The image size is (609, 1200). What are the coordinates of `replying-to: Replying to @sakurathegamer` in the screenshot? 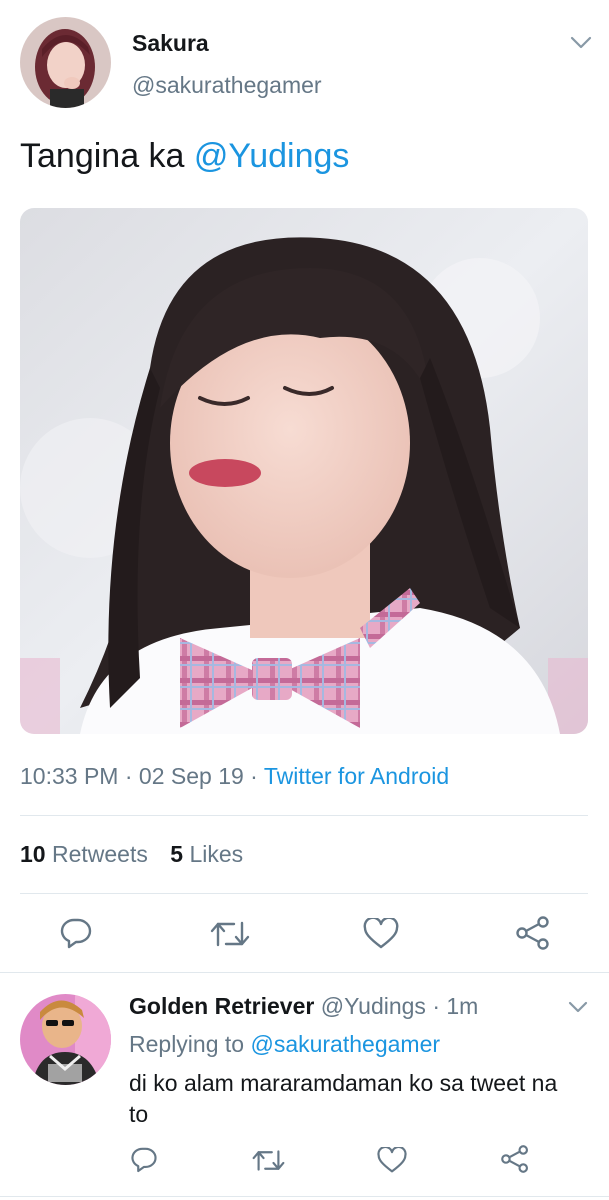 It's located at (284, 1044).